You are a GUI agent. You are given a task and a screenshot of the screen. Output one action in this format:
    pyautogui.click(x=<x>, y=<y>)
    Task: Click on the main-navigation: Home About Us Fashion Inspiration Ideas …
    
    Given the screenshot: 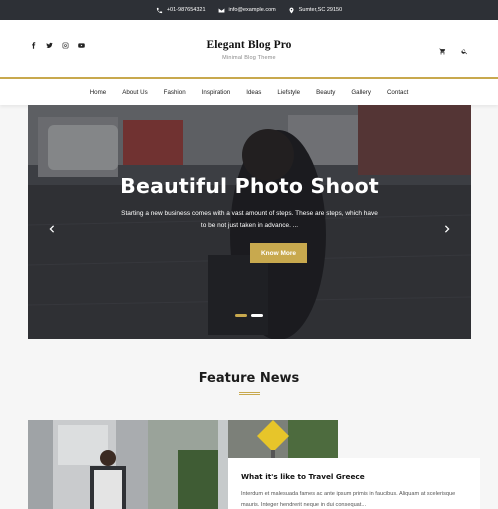 What is the action you would take?
    pyautogui.click(x=249, y=92)
    